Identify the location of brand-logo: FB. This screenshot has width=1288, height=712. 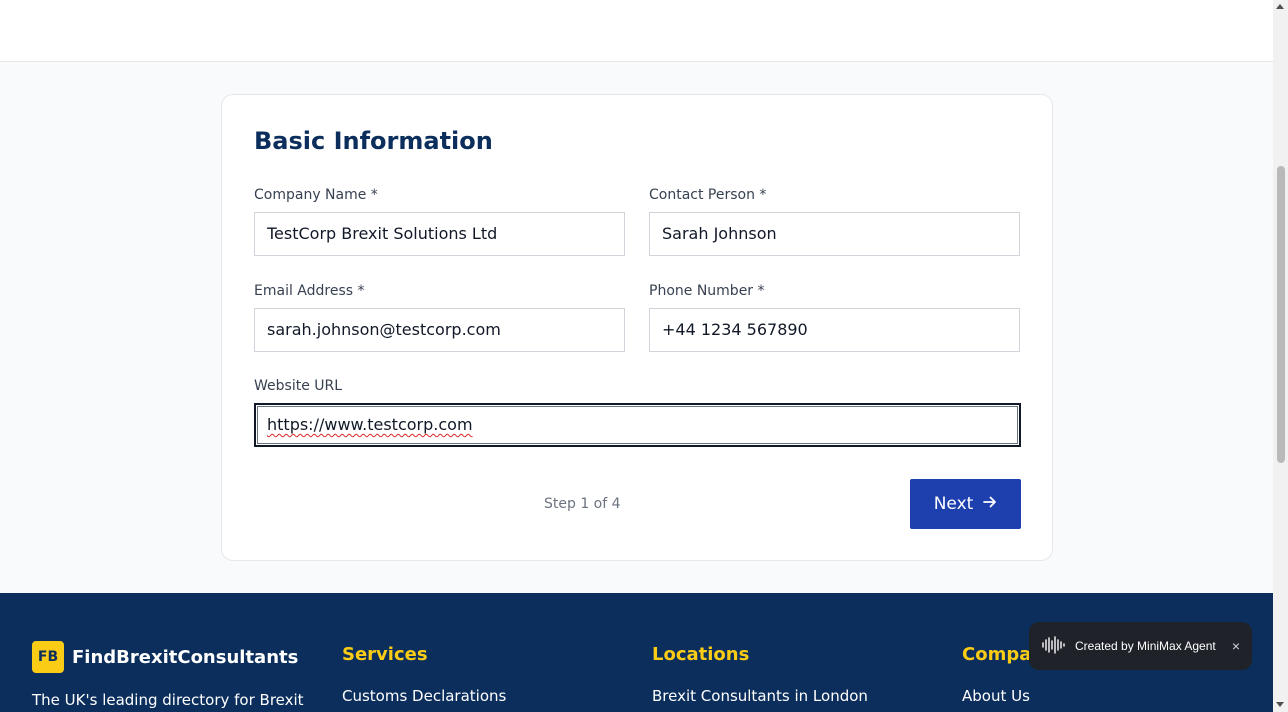
(48, 657).